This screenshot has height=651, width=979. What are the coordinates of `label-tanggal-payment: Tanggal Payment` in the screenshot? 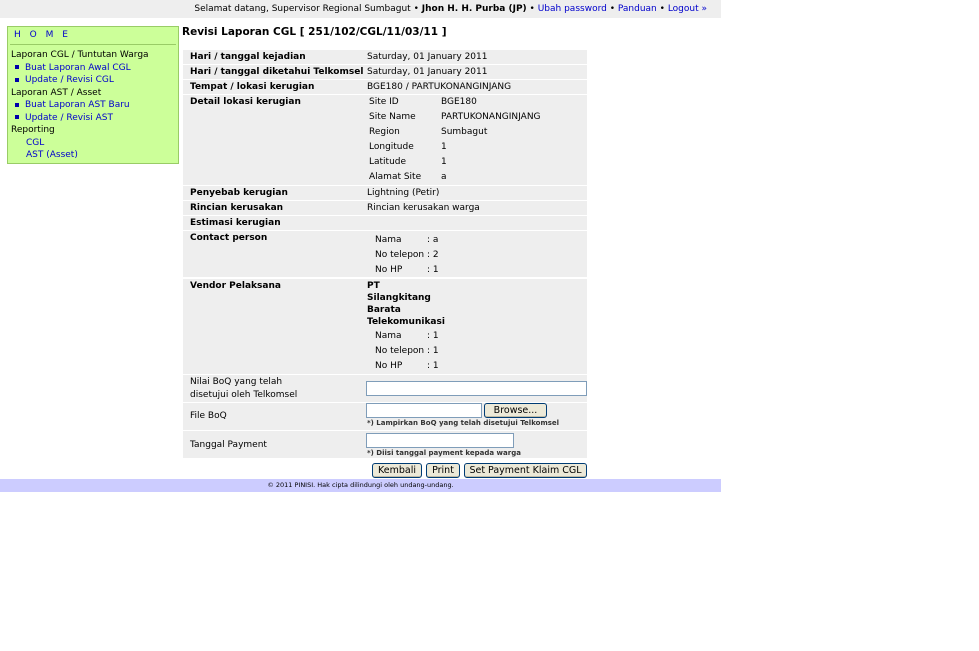 It's located at (228, 445).